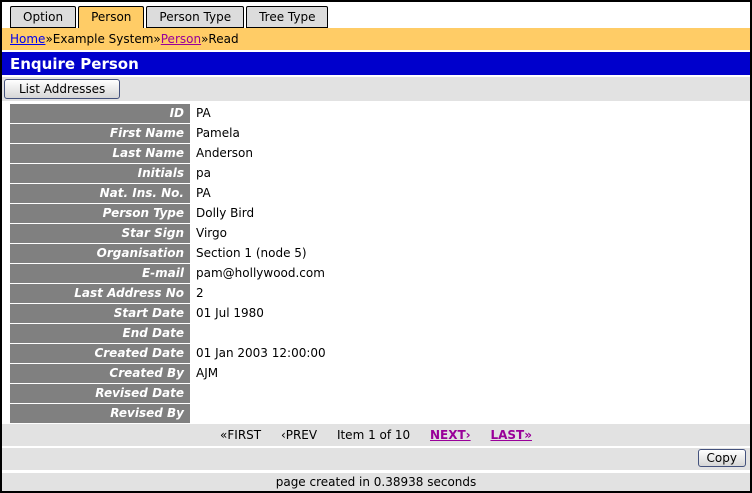 The width and height of the screenshot is (752, 493). What do you see at coordinates (376, 154) in the screenshot?
I see `field-row-last-name: Last Name Anderson` at bounding box center [376, 154].